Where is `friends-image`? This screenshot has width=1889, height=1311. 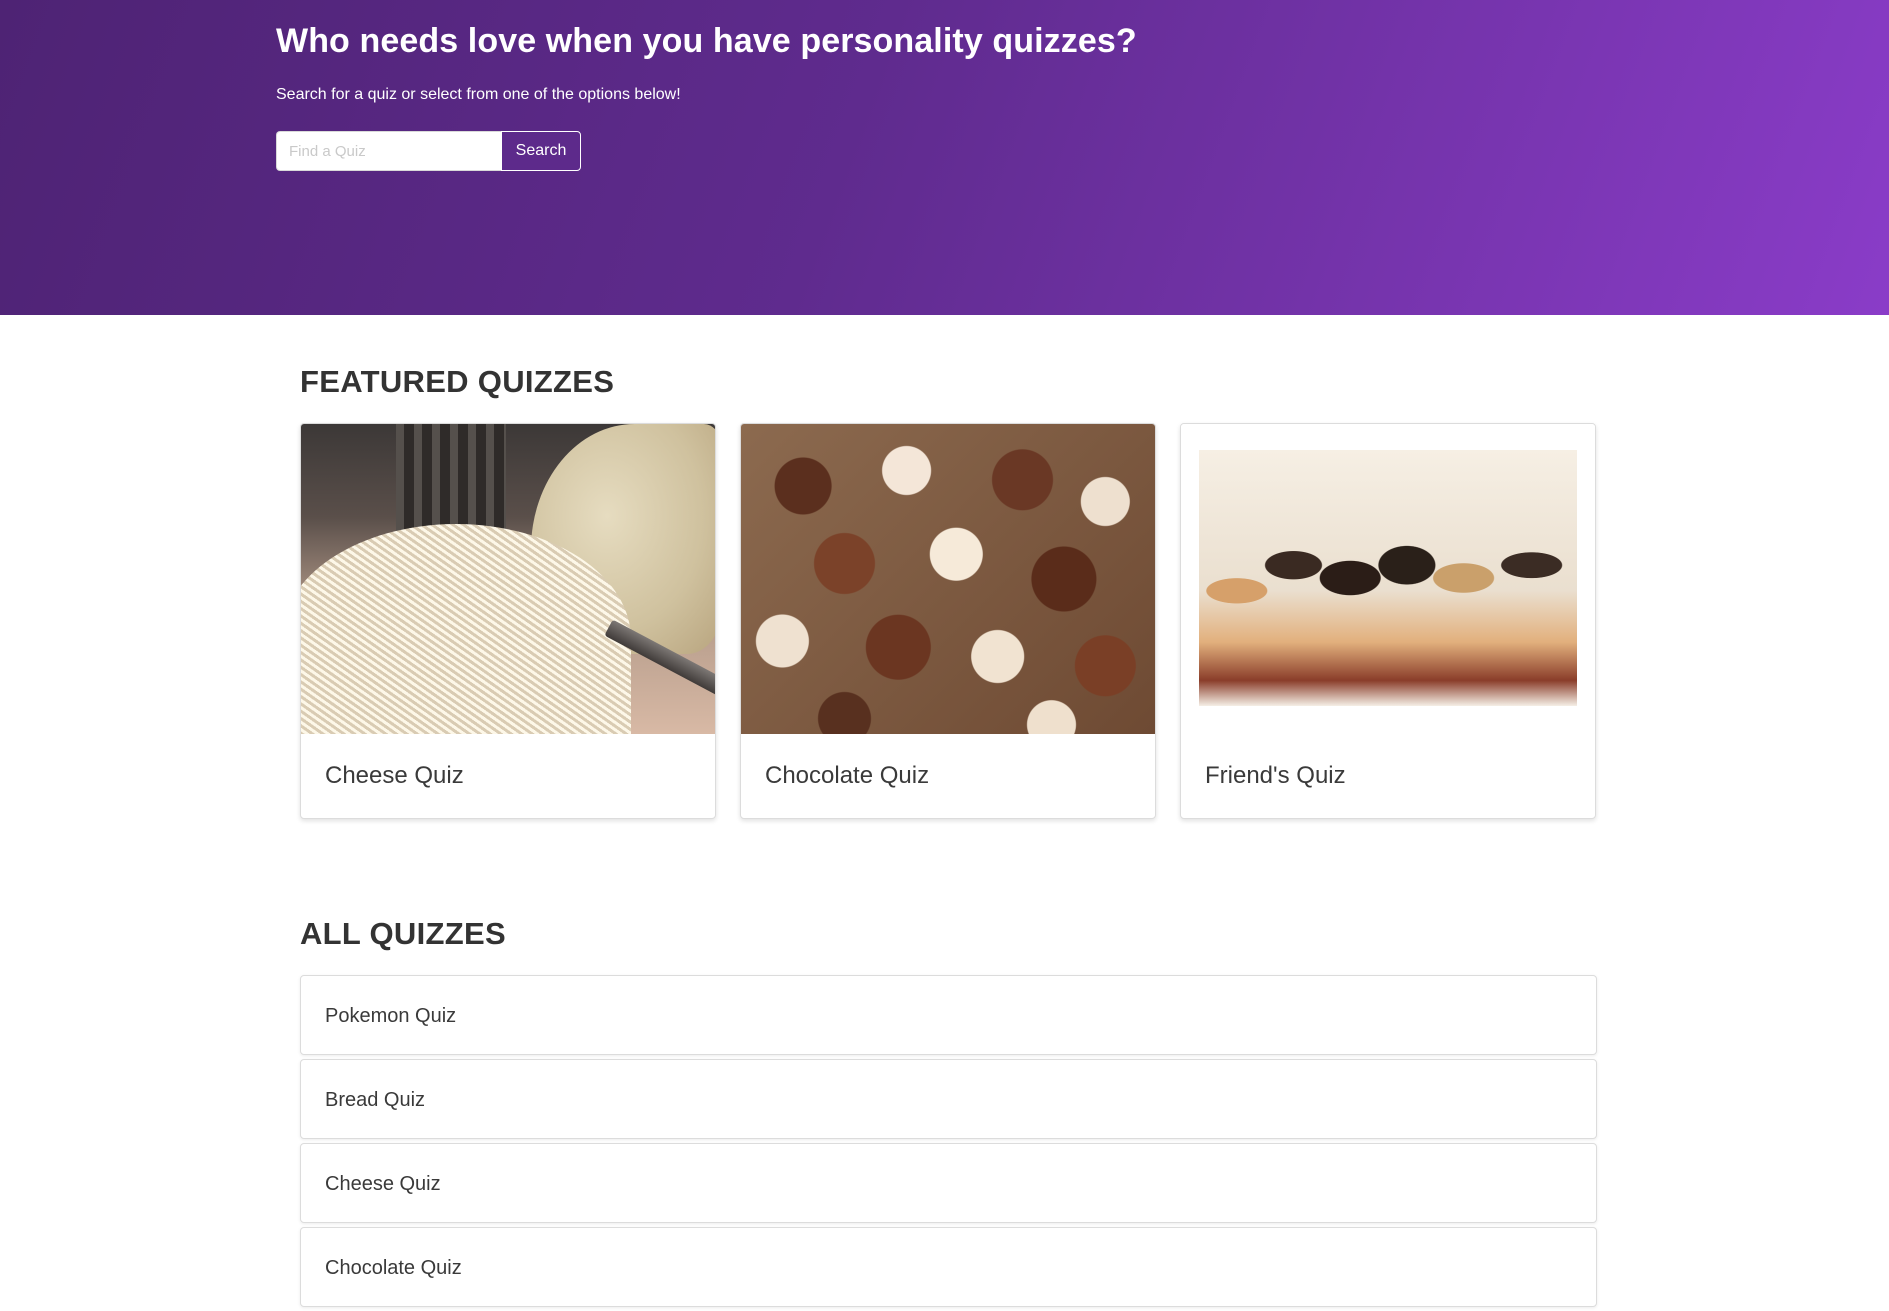 friends-image is located at coordinates (1388, 579).